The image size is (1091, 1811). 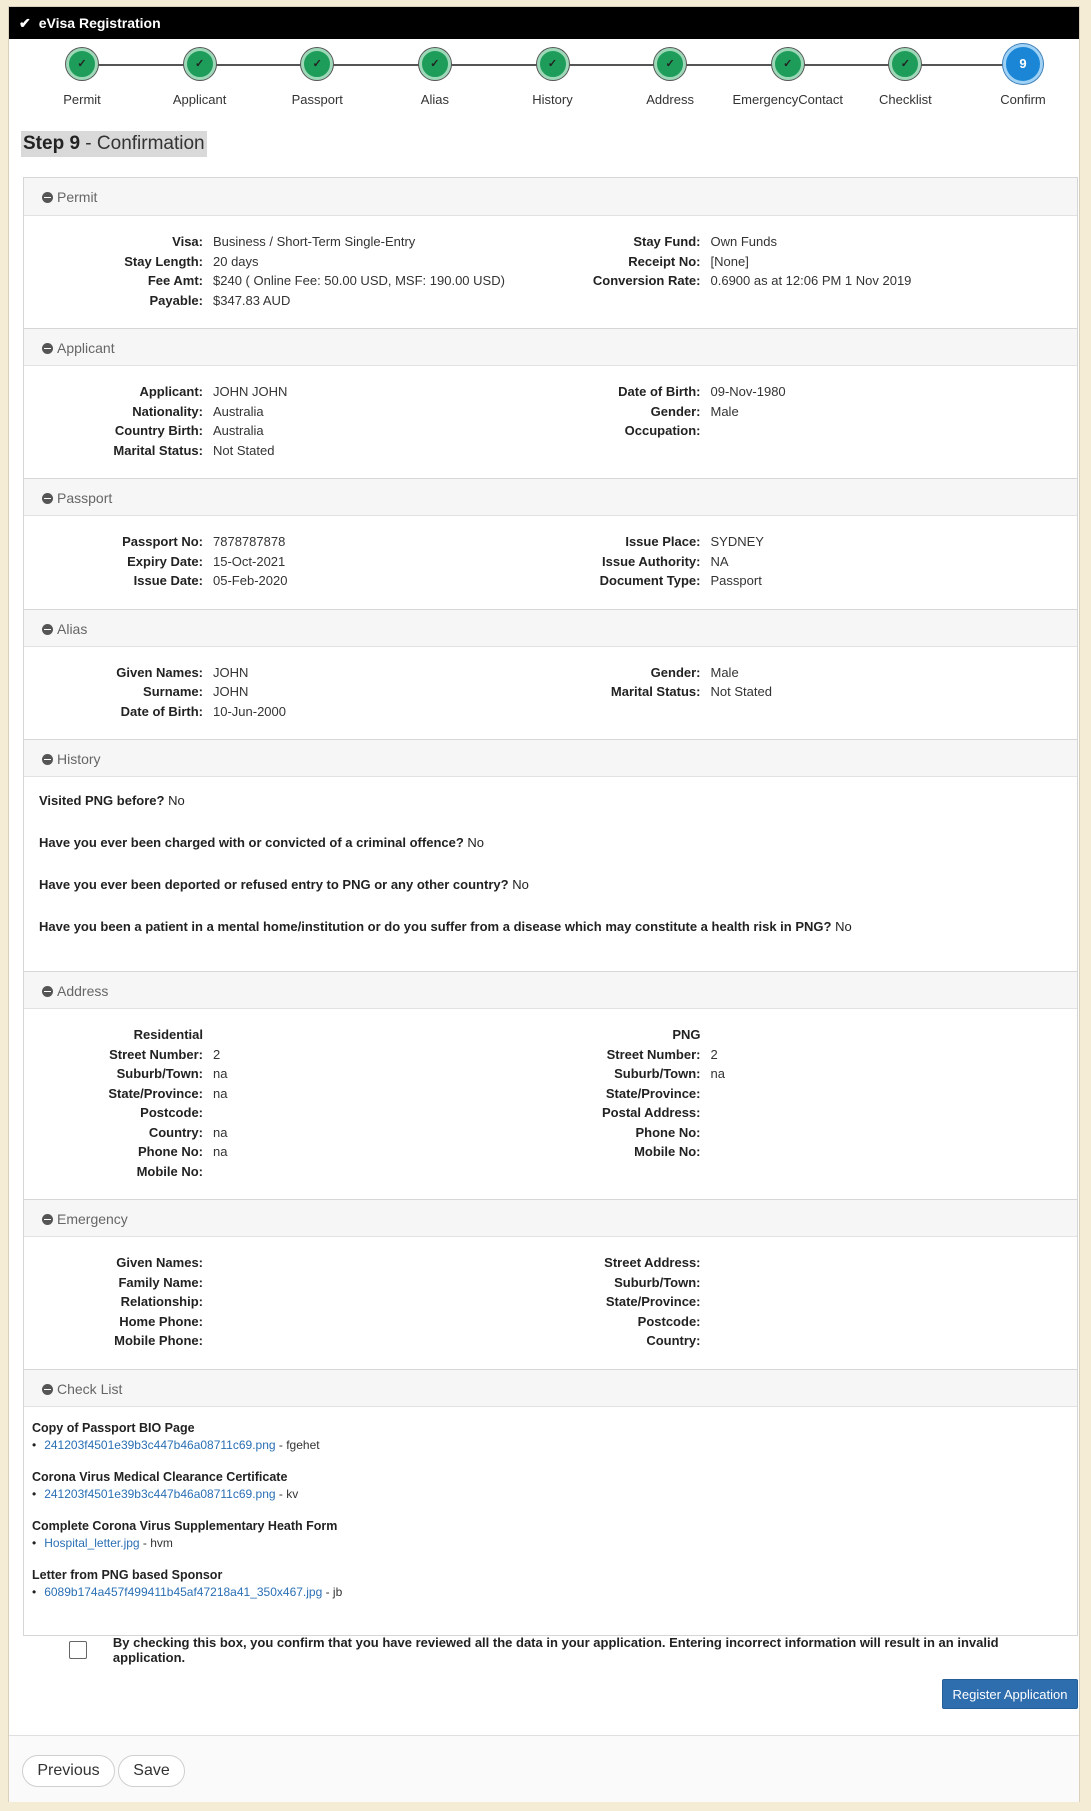 What do you see at coordinates (788, 77) in the screenshot?
I see `step-emergencycontact: ✓ EmergencyContact` at bounding box center [788, 77].